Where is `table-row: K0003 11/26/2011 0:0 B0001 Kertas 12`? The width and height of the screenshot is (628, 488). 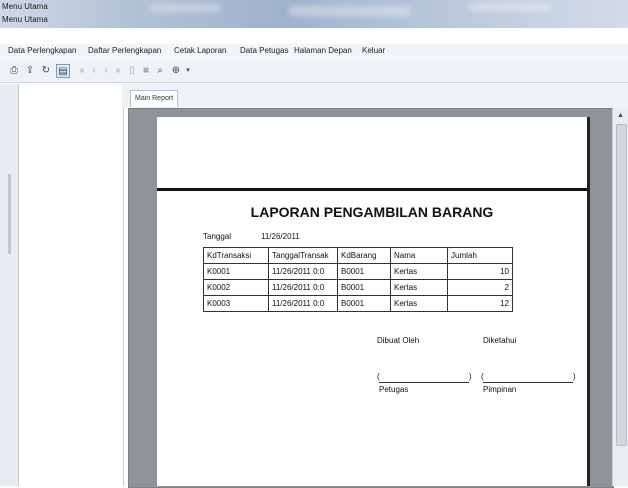
table-row: K0003 11/26/2011 0:0 B0001 Kertas 12 is located at coordinates (358, 303).